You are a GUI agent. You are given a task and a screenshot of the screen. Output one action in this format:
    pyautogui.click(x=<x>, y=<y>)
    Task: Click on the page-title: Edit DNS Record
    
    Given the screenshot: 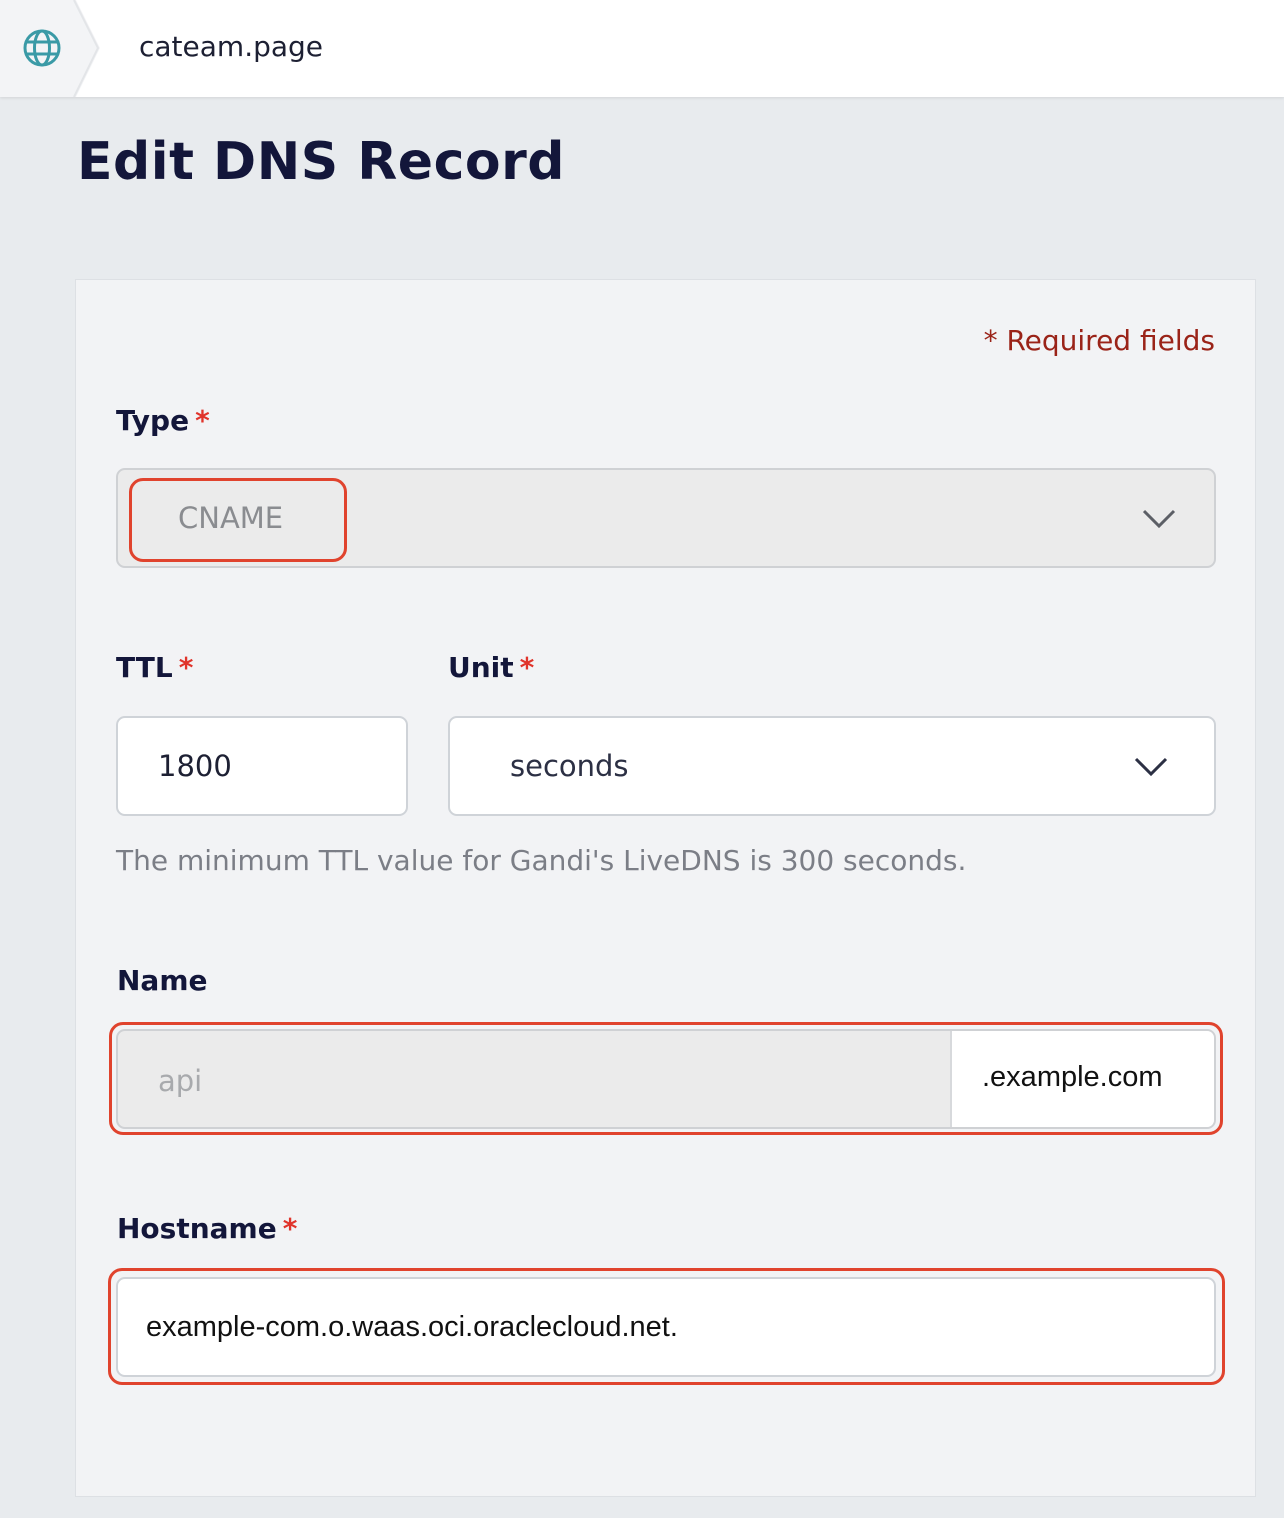 What is the action you would take?
    pyautogui.click(x=321, y=162)
    